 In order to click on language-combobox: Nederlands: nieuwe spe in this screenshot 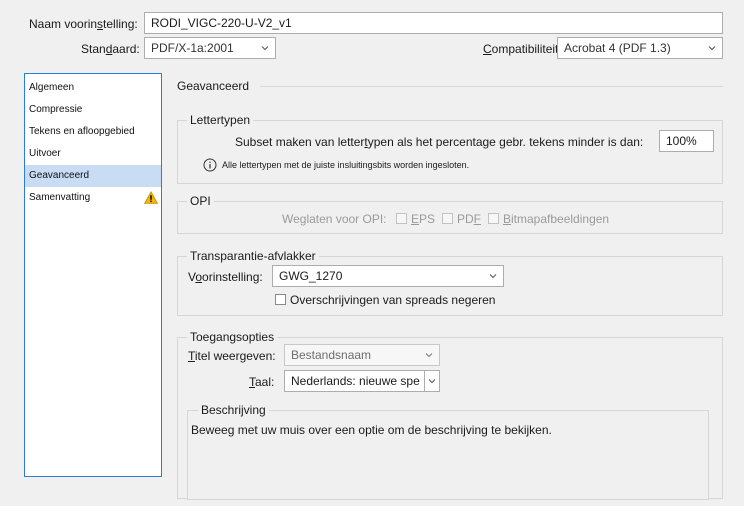, I will do `click(362, 381)`.